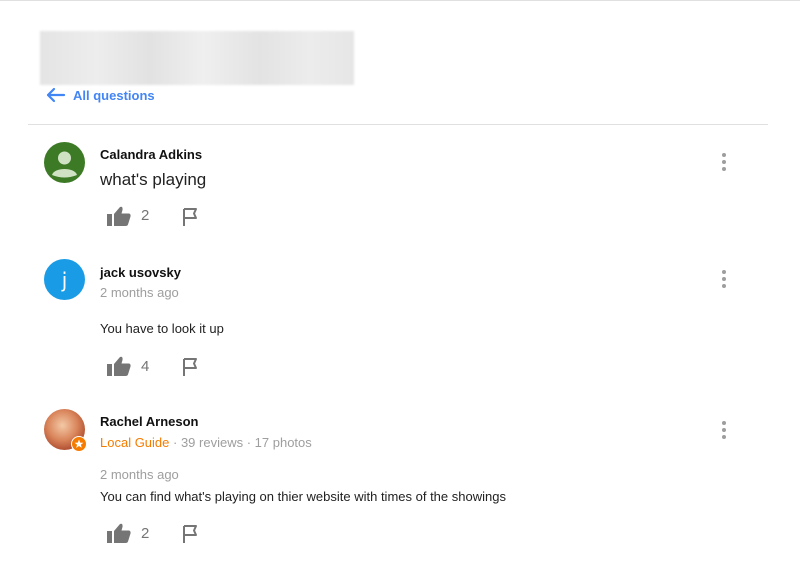 This screenshot has height=586, width=800. I want to click on avatar: j, so click(64, 279).